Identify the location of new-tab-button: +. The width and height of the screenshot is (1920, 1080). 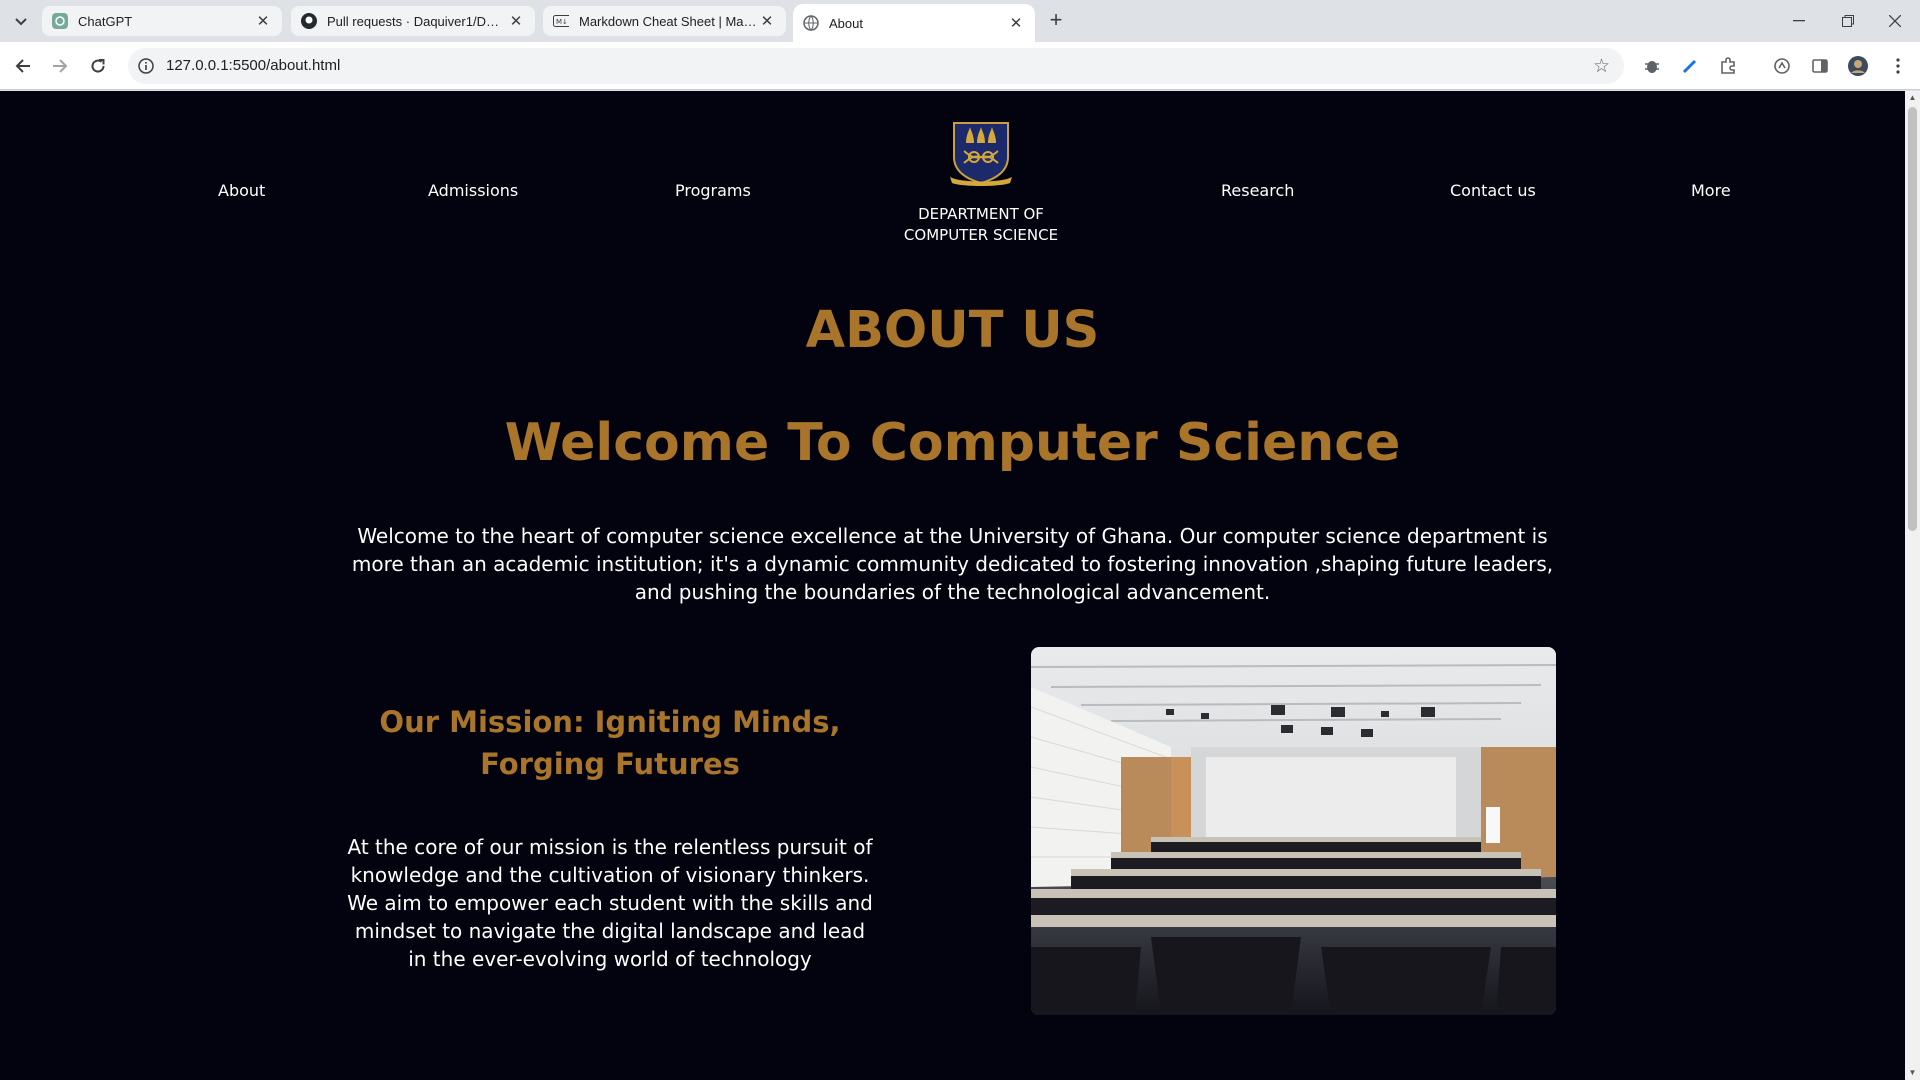
(1056, 21).